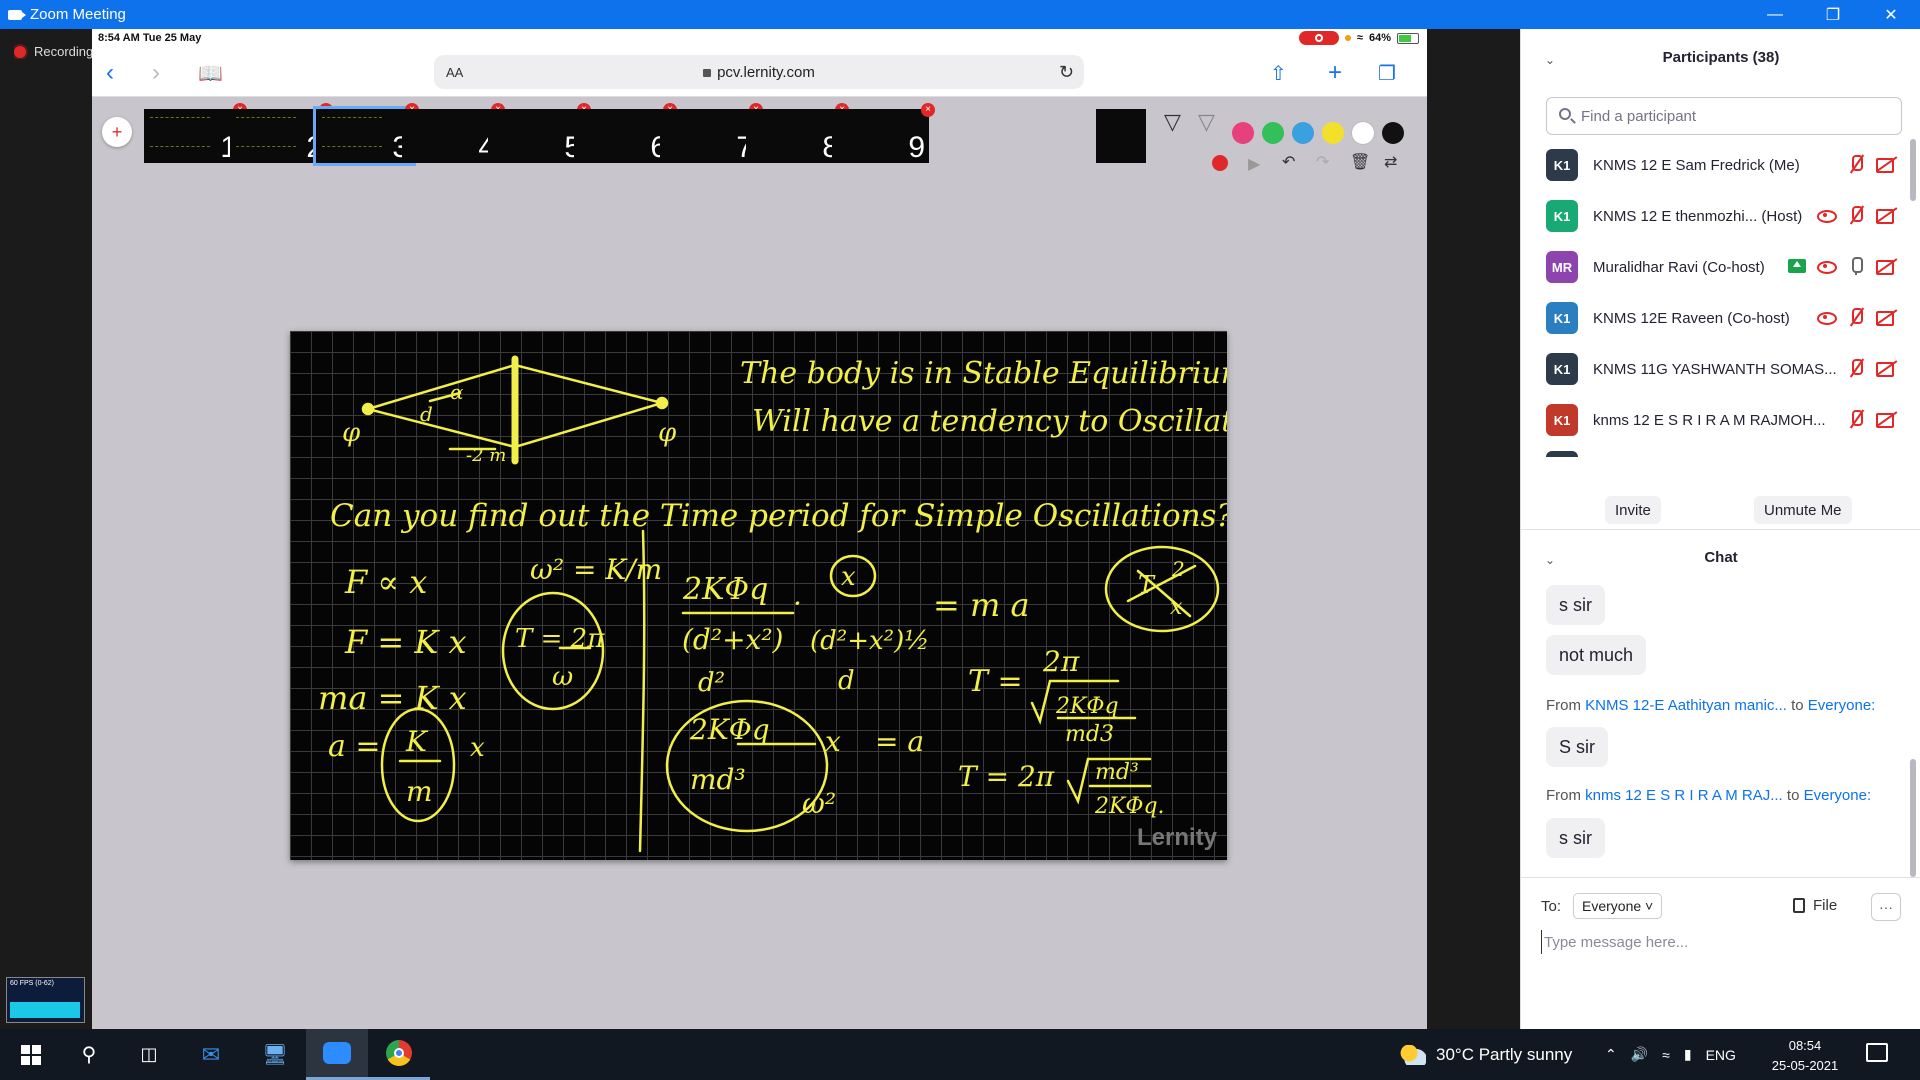 This screenshot has height=1080, width=1920. What do you see at coordinates (1220, 163) in the screenshot?
I see `record-button` at bounding box center [1220, 163].